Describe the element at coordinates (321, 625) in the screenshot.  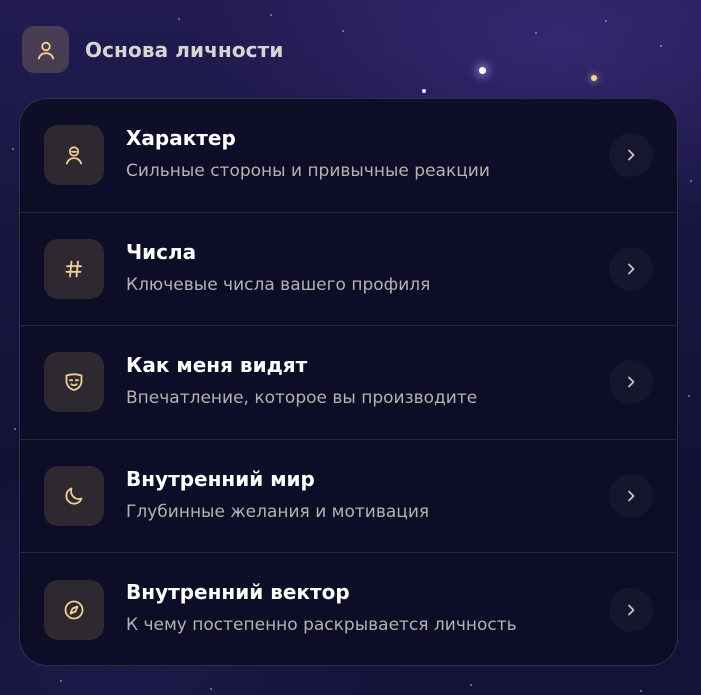
I see `menu-item-subtitle: К чему постепенно раскрывается личность` at that location.